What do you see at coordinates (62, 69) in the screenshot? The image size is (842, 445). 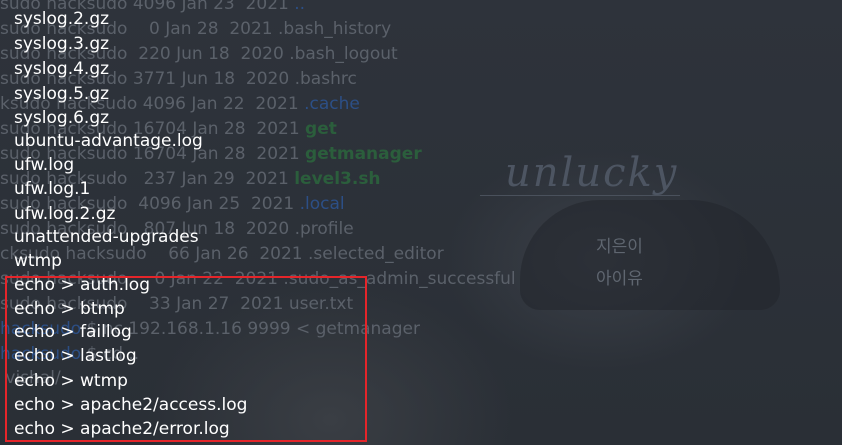 I see `log-file-item: syslog.4.gz` at bounding box center [62, 69].